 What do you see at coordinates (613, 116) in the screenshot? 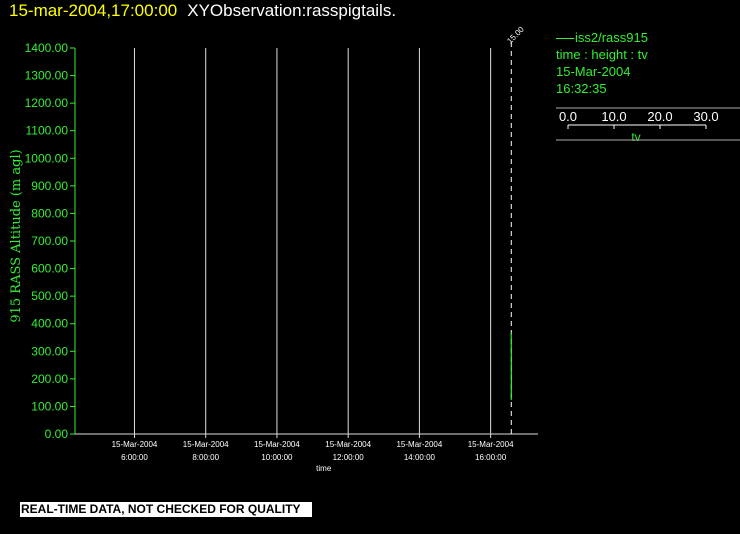
I see `legend-scale-tick-label: 10.0` at bounding box center [613, 116].